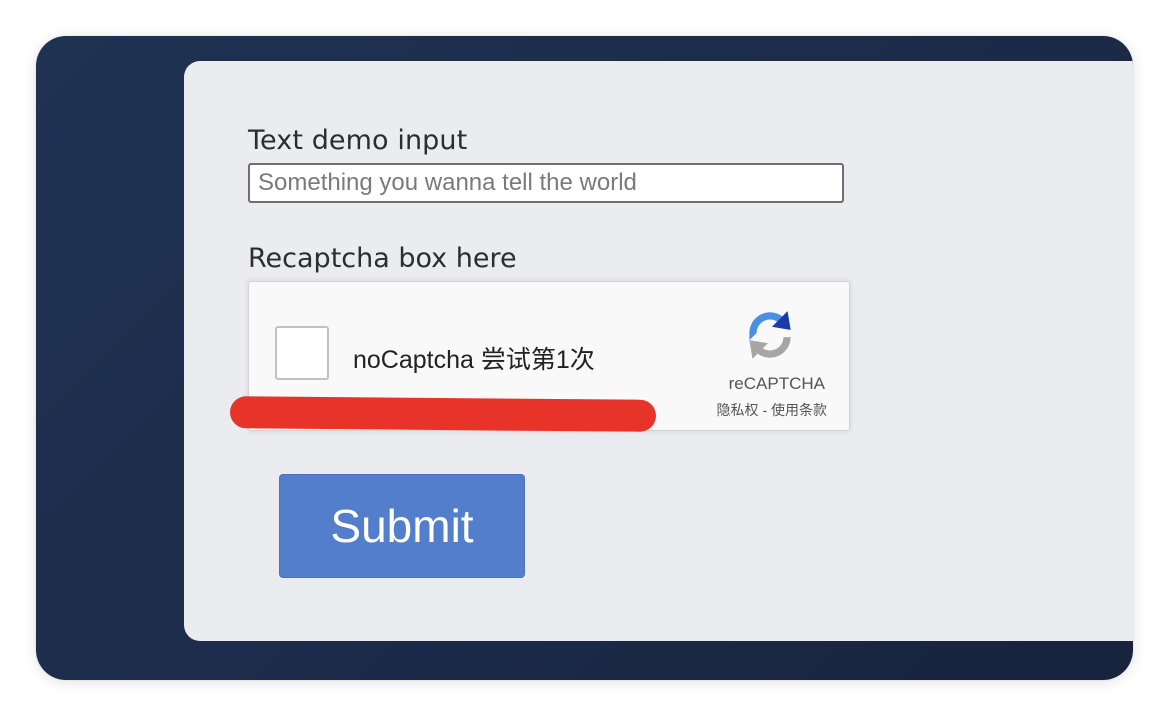  What do you see at coordinates (402, 526) in the screenshot?
I see `submit-button: Submit` at bounding box center [402, 526].